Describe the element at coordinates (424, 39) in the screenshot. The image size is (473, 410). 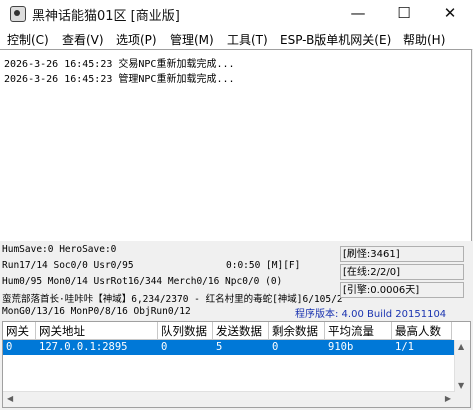
I see `menu-help: 帮助(H)` at that location.